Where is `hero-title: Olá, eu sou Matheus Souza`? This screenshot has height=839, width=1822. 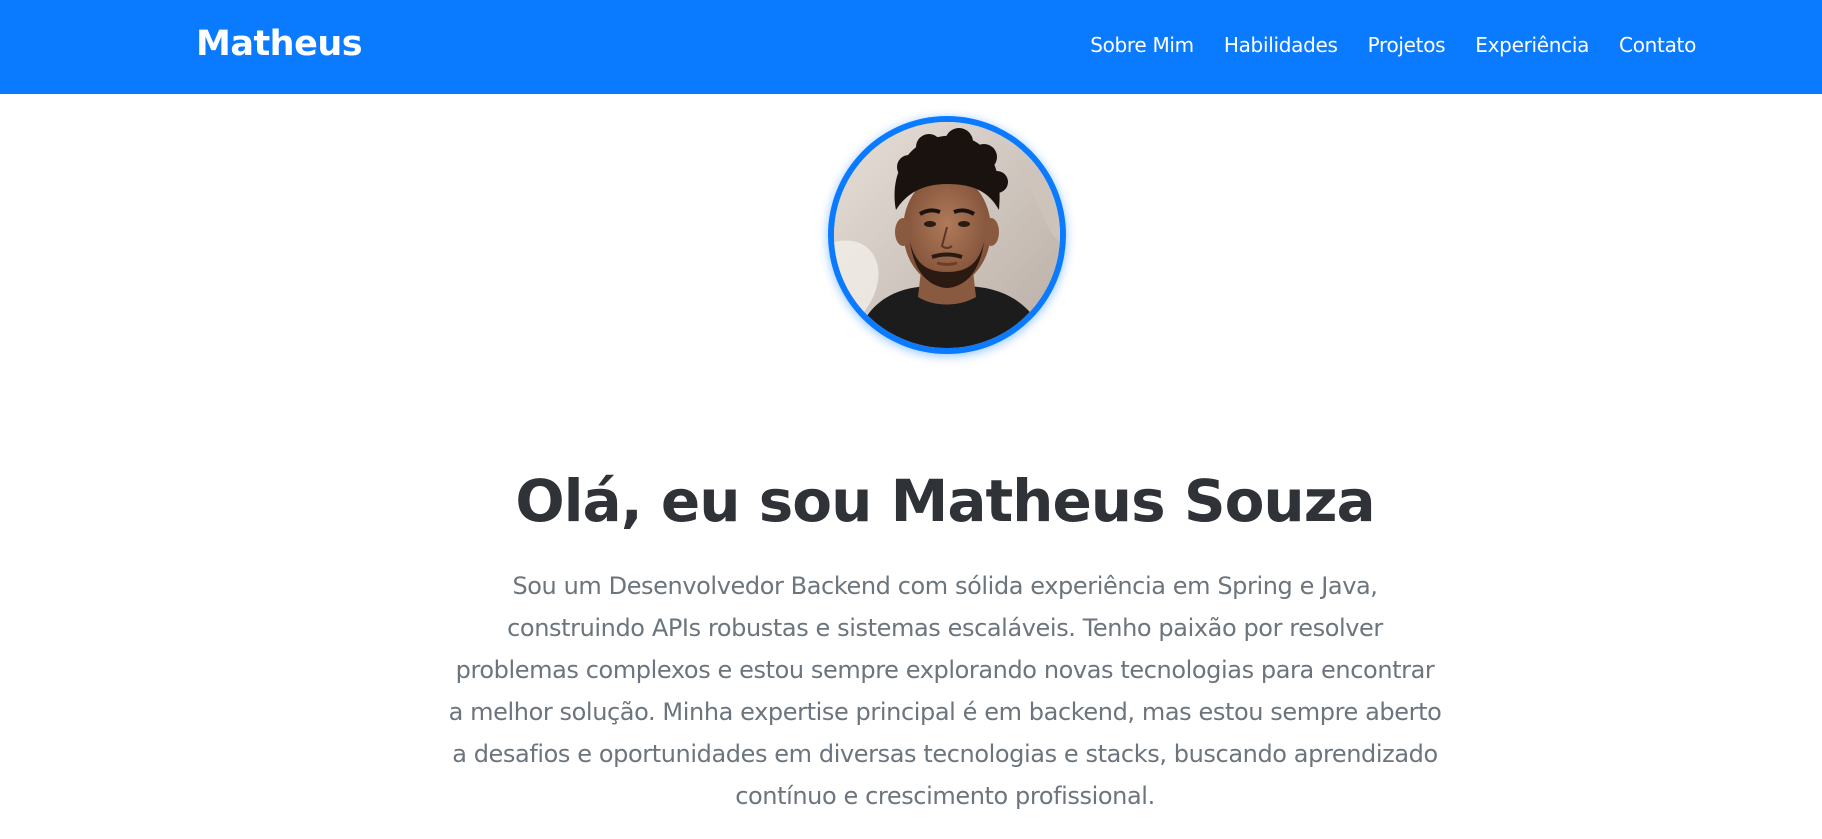
hero-title: Olá, eu sou Matheus Souza is located at coordinates (945, 501).